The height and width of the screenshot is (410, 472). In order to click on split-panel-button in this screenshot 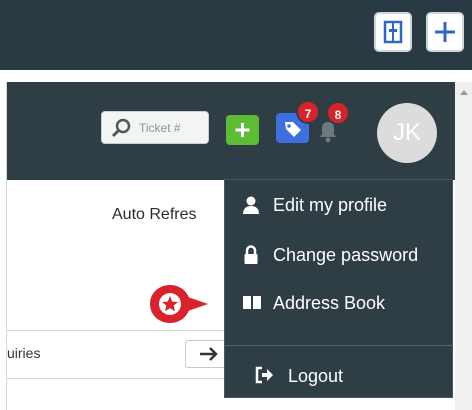, I will do `click(393, 32)`.